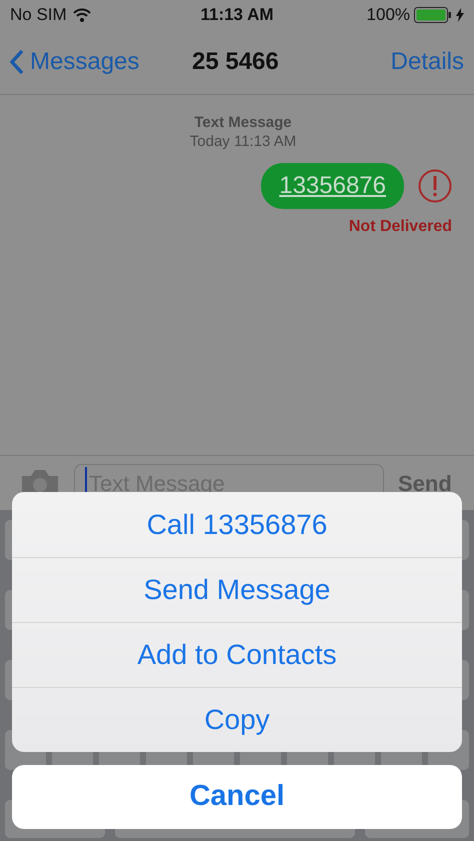  Describe the element at coordinates (237, 797) in the screenshot. I see `cancel-button: Cancel` at that location.